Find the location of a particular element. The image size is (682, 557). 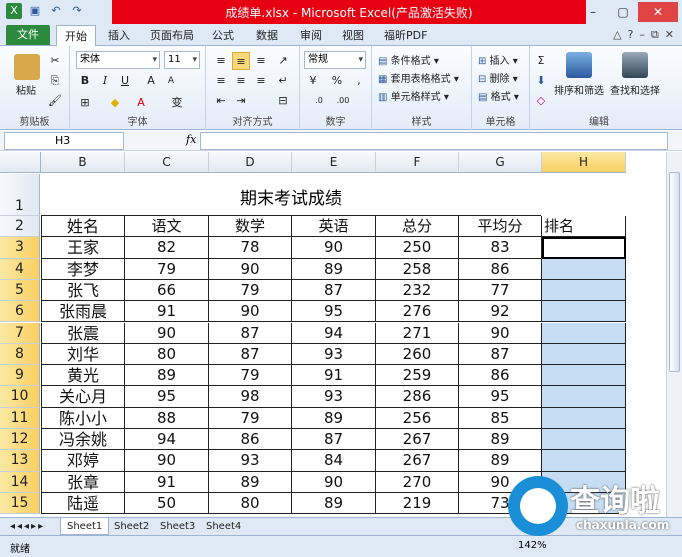

sort-filter-button: 排序和筛选 is located at coordinates (579, 89).